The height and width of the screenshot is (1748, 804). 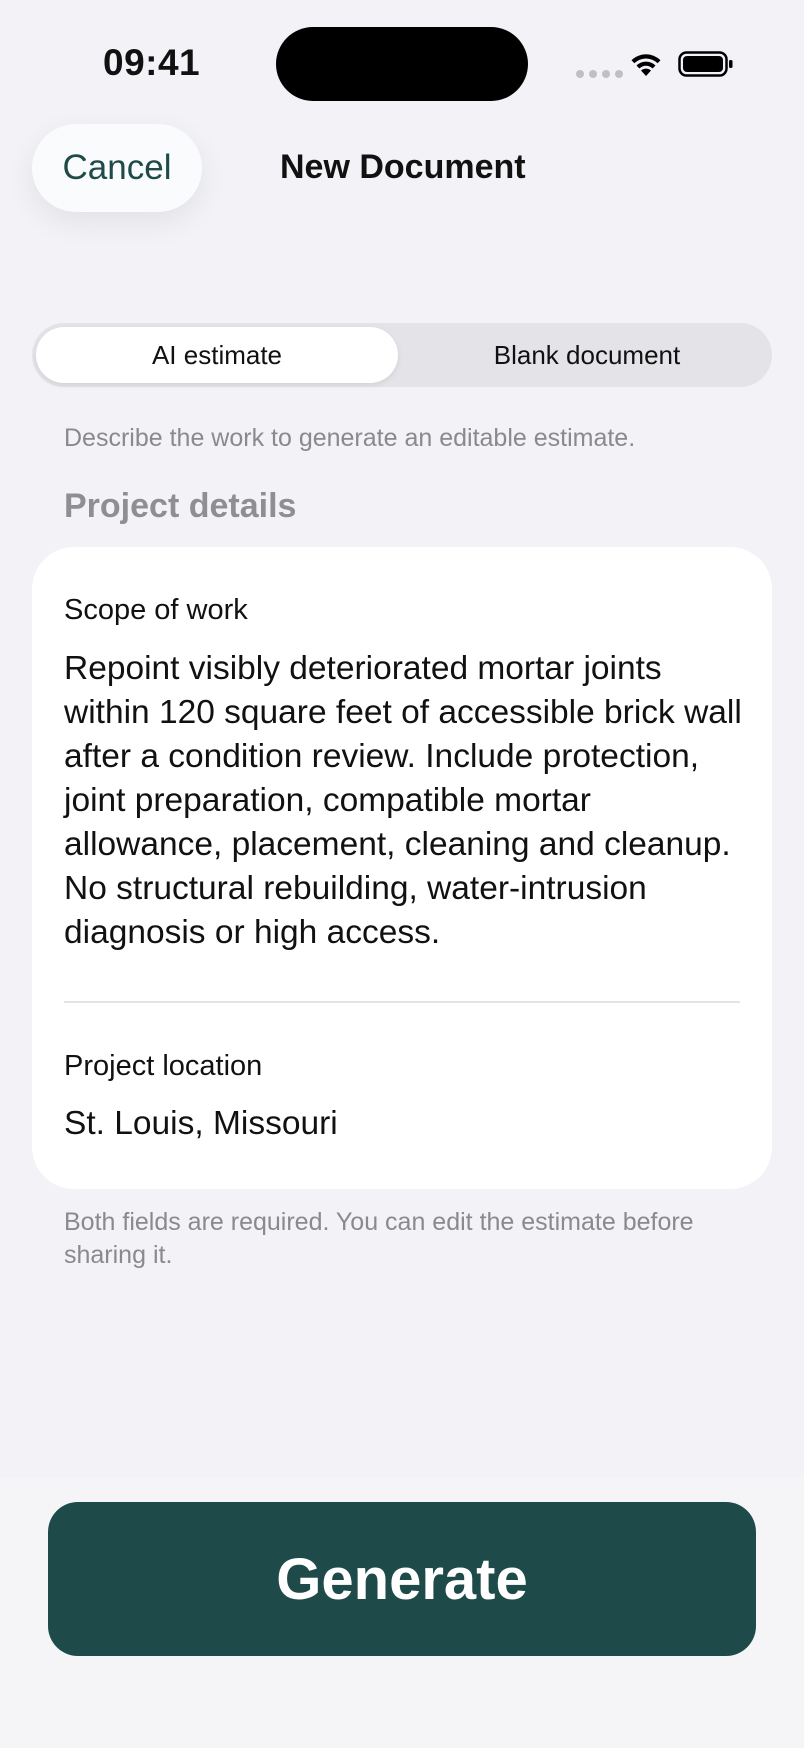 I want to click on document-type-segmented-control: AI estimate Blank document, so click(x=402, y=355).